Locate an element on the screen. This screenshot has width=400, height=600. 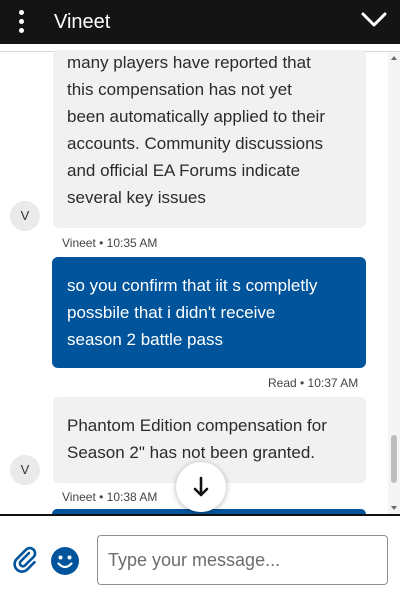
message-meta: Vineet • 10:38 AM is located at coordinates (110, 497).